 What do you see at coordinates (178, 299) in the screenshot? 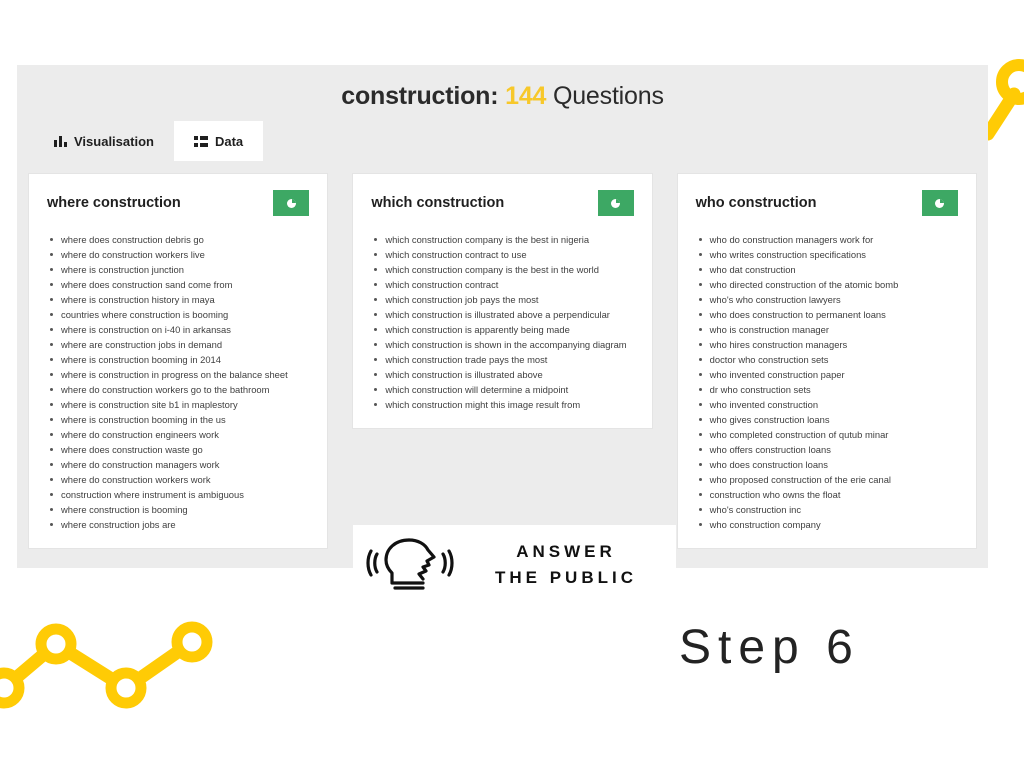
I see `list-item: where is construction history in maya` at bounding box center [178, 299].